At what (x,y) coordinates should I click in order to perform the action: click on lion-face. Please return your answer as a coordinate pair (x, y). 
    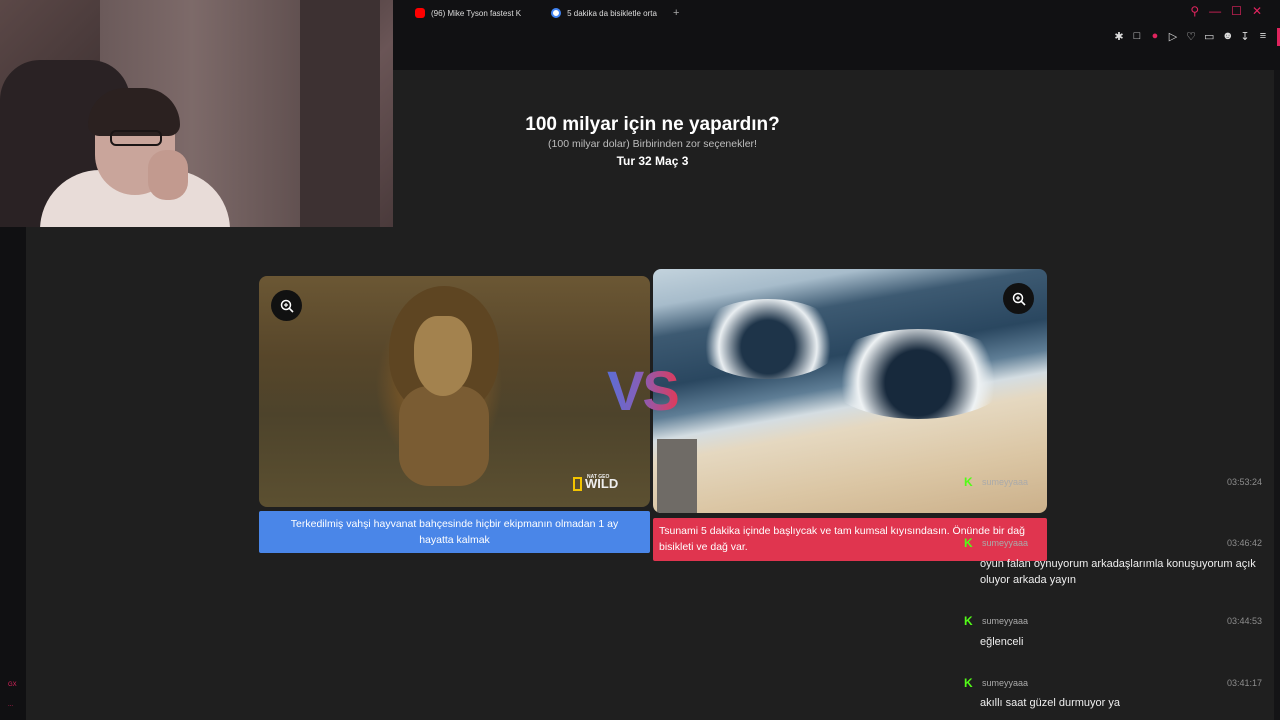
    Looking at the image, I should click on (443, 356).